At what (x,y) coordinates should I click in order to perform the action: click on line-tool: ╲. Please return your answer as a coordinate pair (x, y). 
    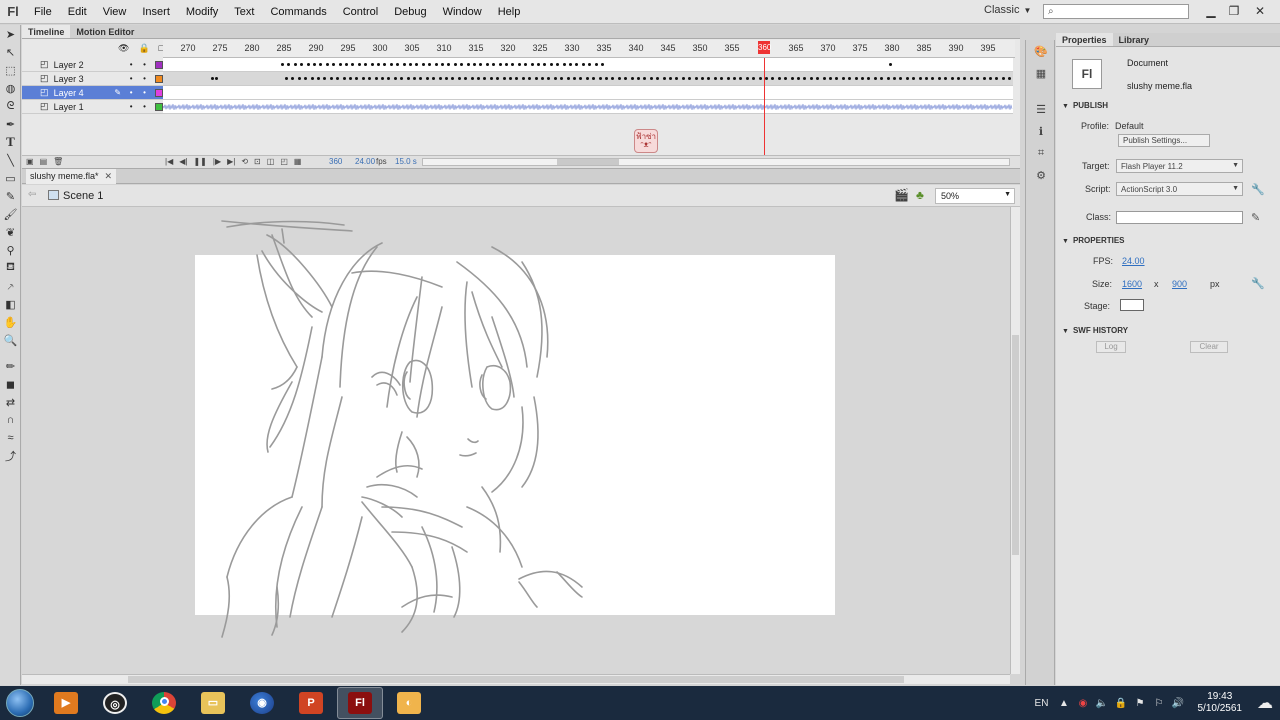
    Looking at the image, I should click on (10, 160).